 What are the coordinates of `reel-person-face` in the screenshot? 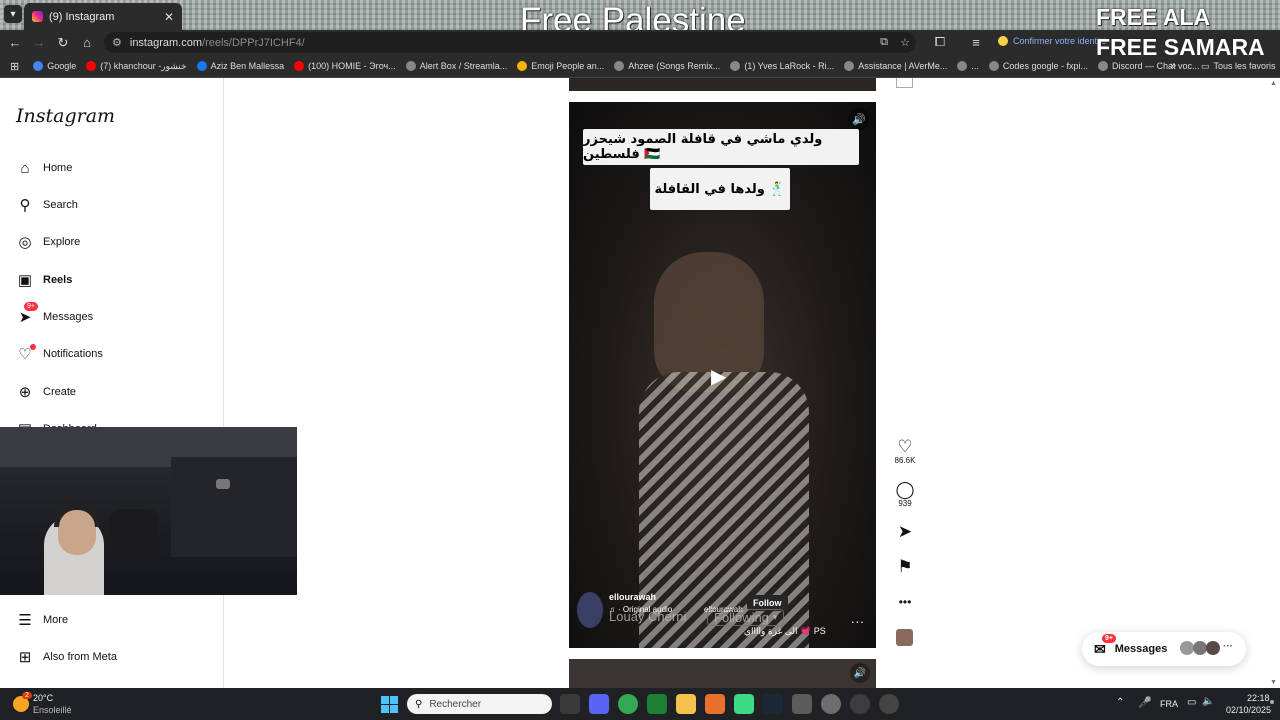 It's located at (709, 322).